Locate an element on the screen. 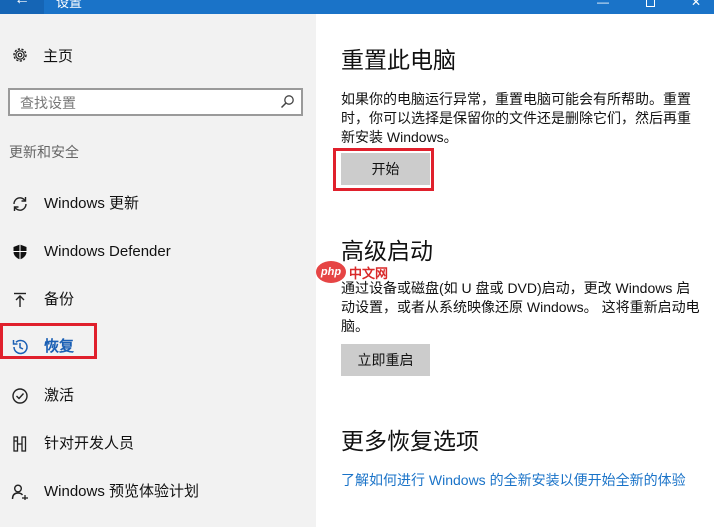 This screenshot has width=714, height=527. search-input: 查找设置 is located at coordinates (155, 102).